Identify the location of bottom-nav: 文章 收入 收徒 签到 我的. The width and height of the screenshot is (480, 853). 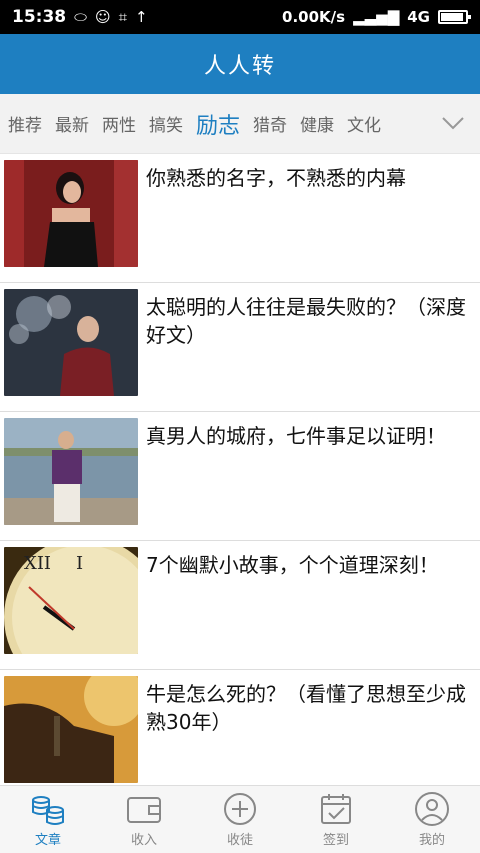
(240, 819).